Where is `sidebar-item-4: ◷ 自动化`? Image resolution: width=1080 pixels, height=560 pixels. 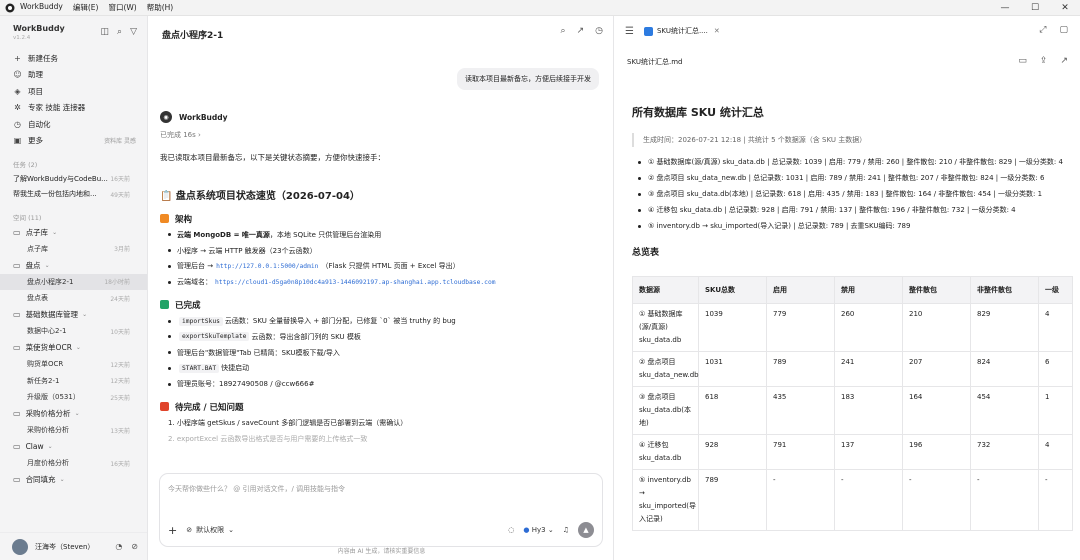 sidebar-item-4: ◷ 自动化 is located at coordinates (73, 124).